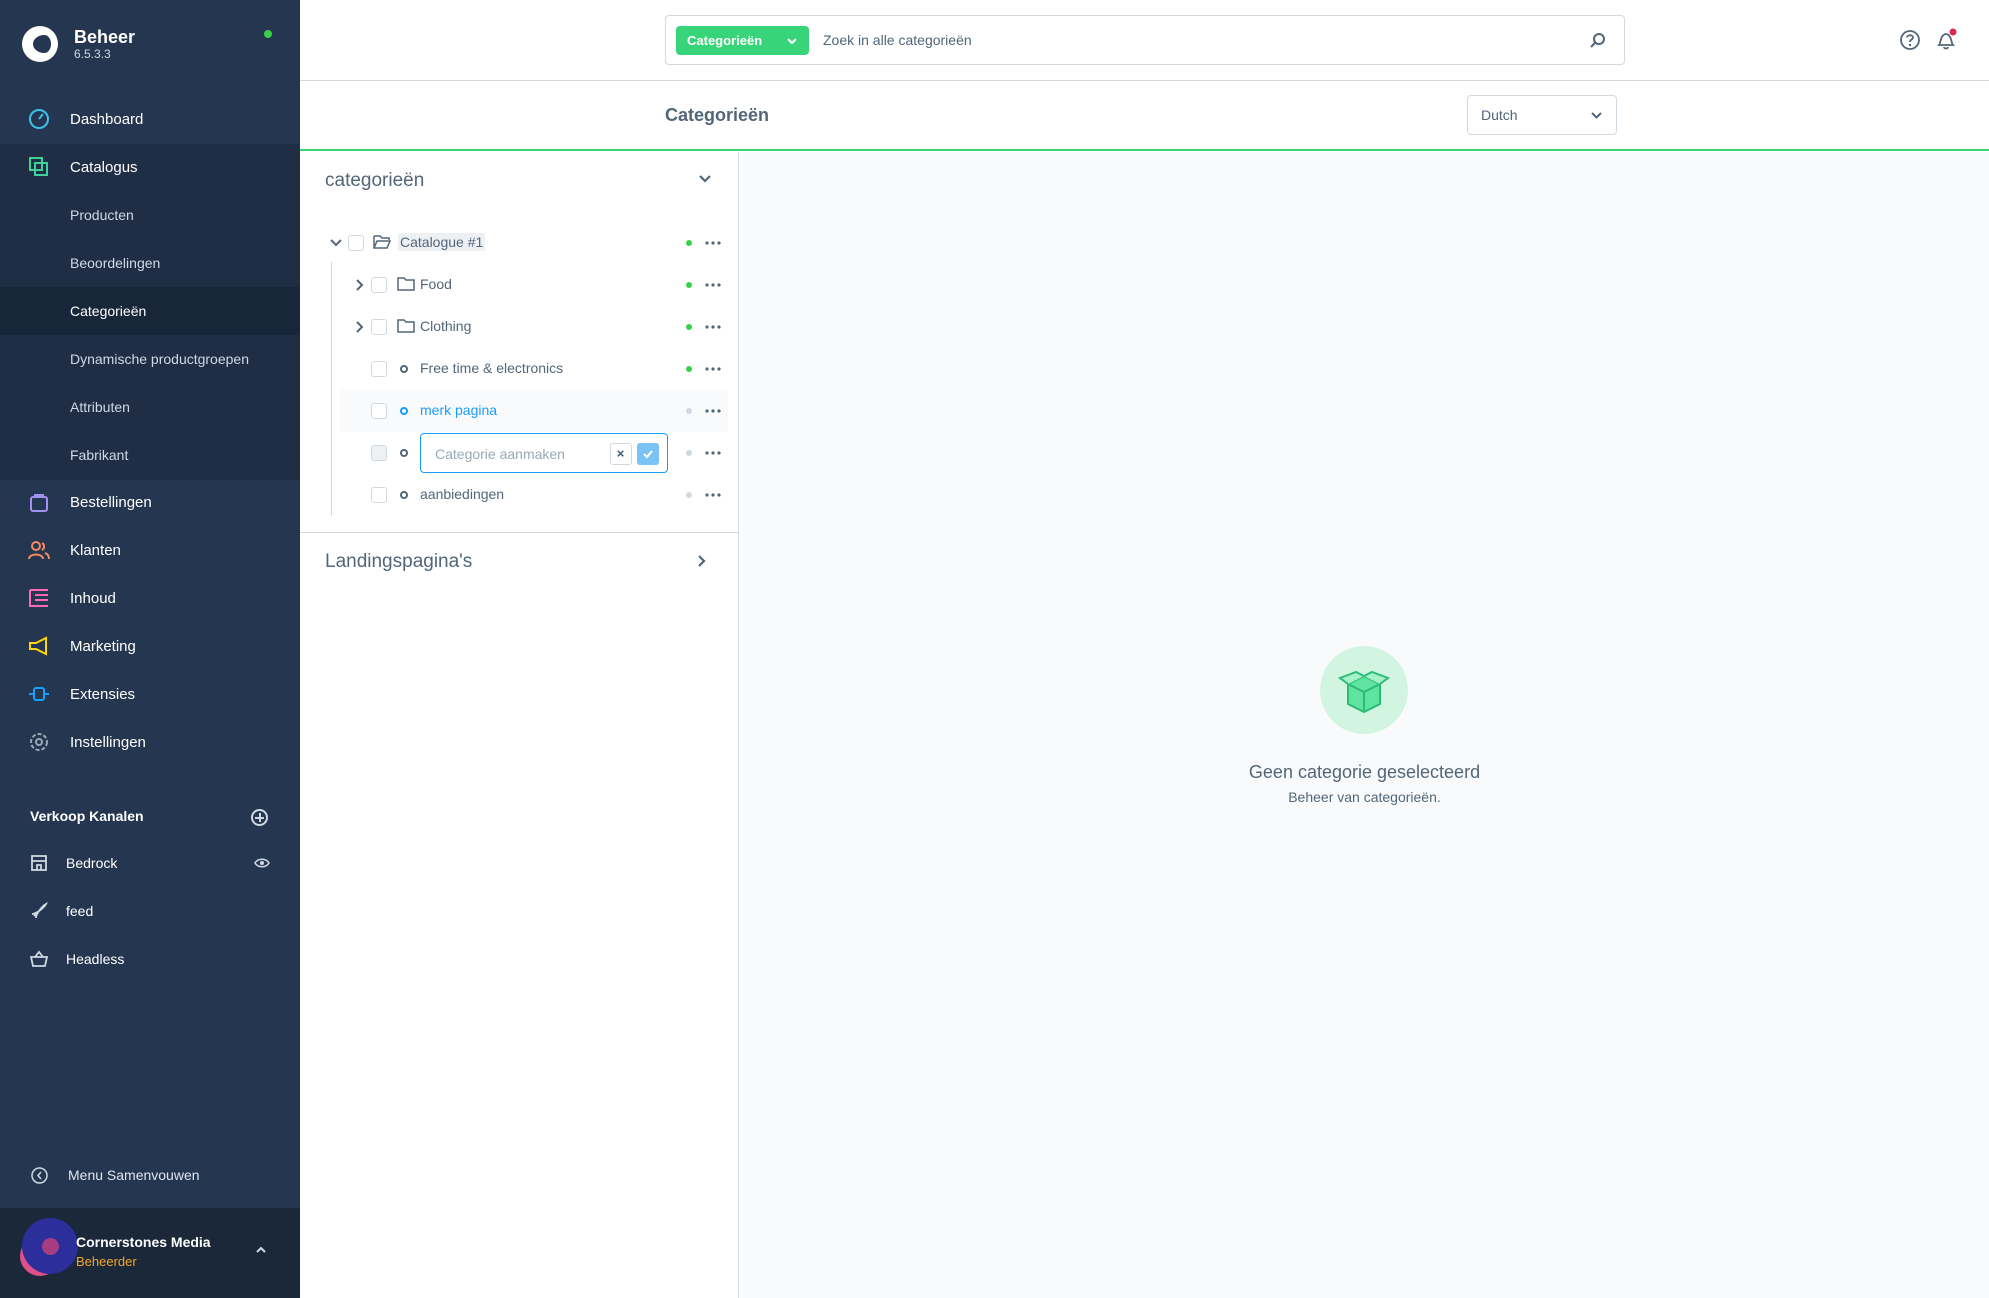 This screenshot has height=1298, width=1989. I want to click on tree-guide-line, so click(331, 389).